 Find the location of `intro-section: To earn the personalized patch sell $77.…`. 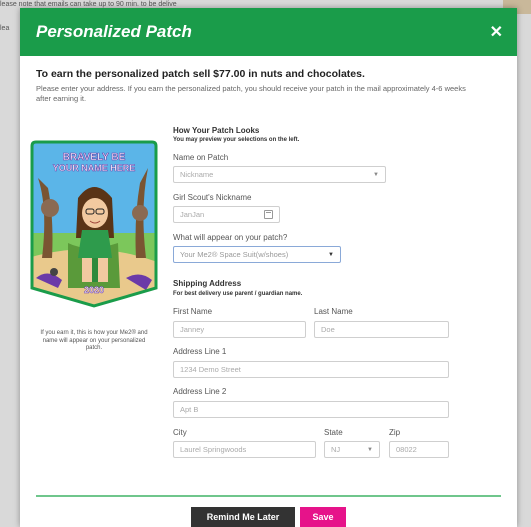

intro-section: To earn the personalized patch sell $77.… is located at coordinates (268, 80).